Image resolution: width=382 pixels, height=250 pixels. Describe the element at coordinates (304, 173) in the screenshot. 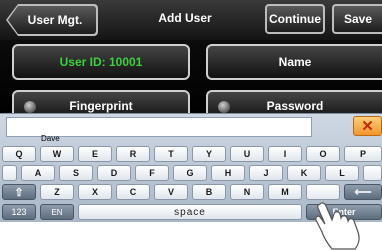

I see `key-k: K` at that location.